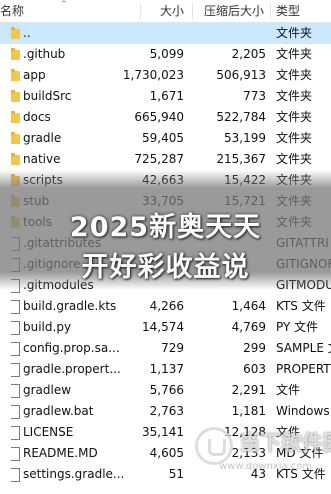 This screenshot has width=331, height=494. What do you see at coordinates (37, 117) in the screenshot?
I see `file-name: docs` at bounding box center [37, 117].